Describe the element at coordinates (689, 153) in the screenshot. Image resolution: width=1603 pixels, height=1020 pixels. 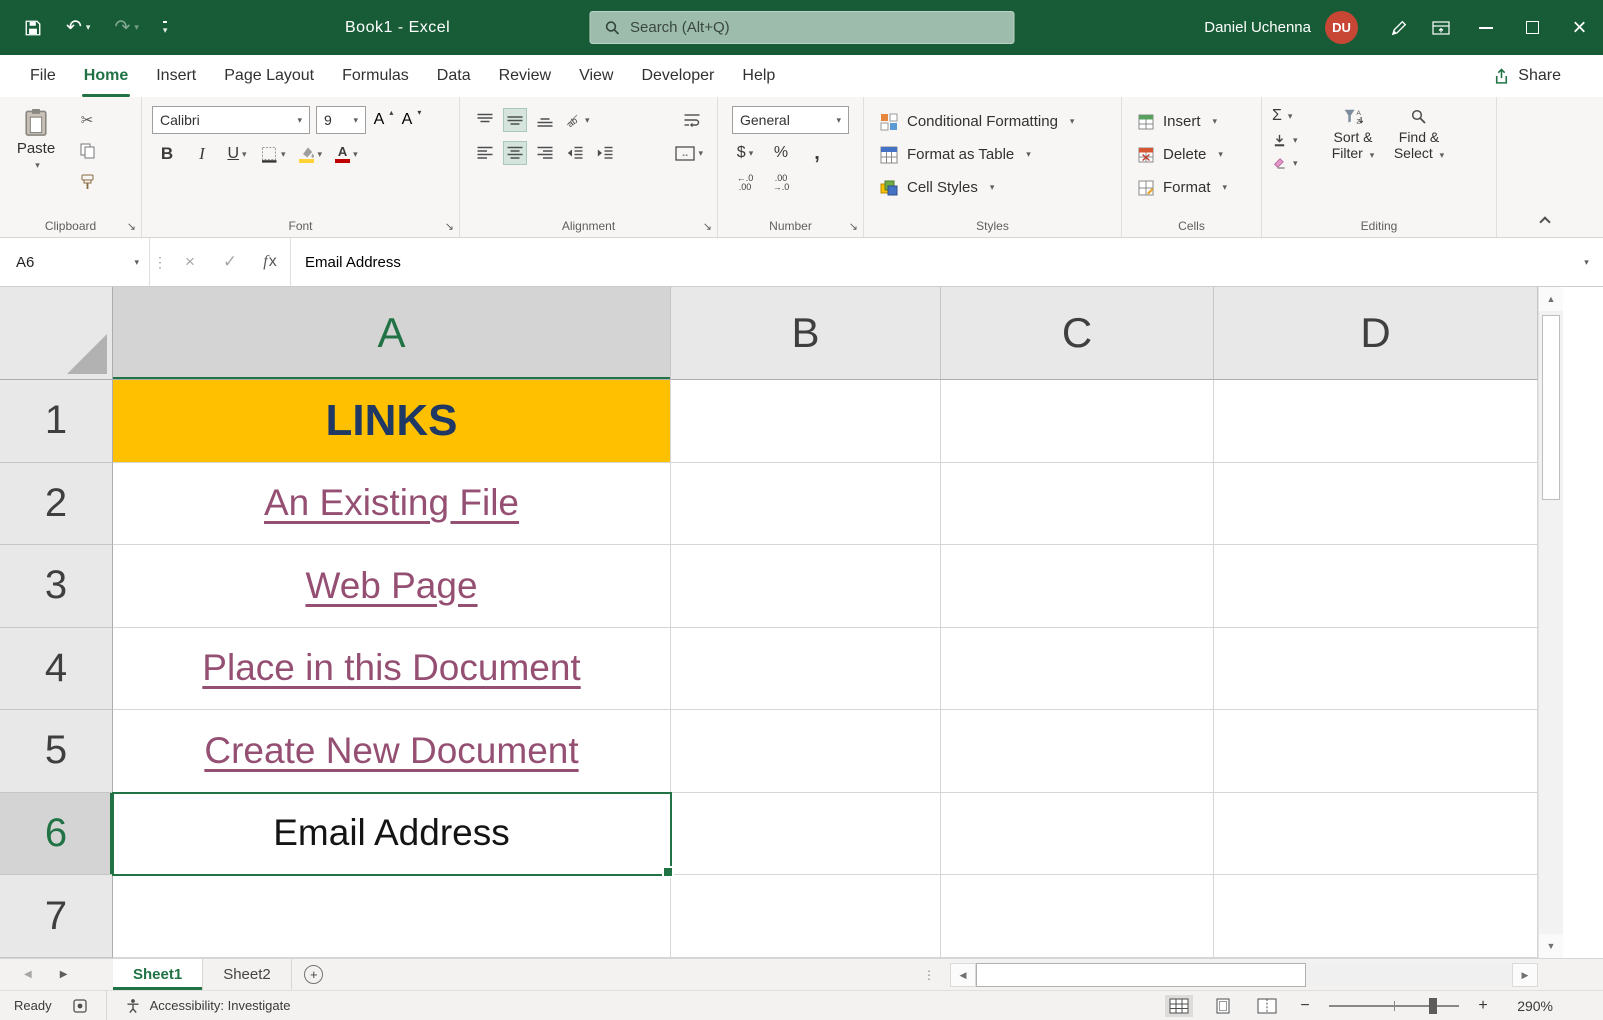
I see `merge-center-button: ↔ ▾` at that location.